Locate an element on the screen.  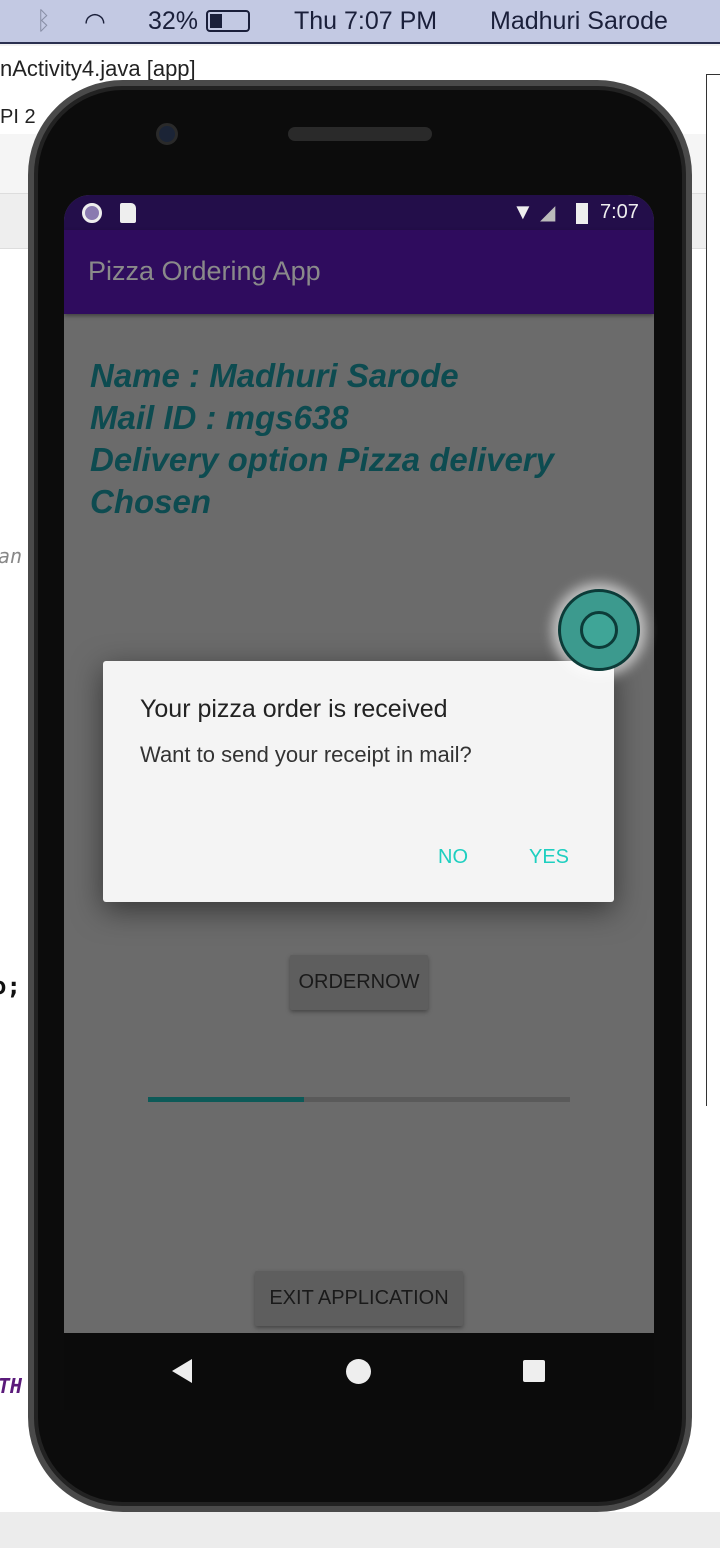
recents-icon is located at coordinates (534, 1371).